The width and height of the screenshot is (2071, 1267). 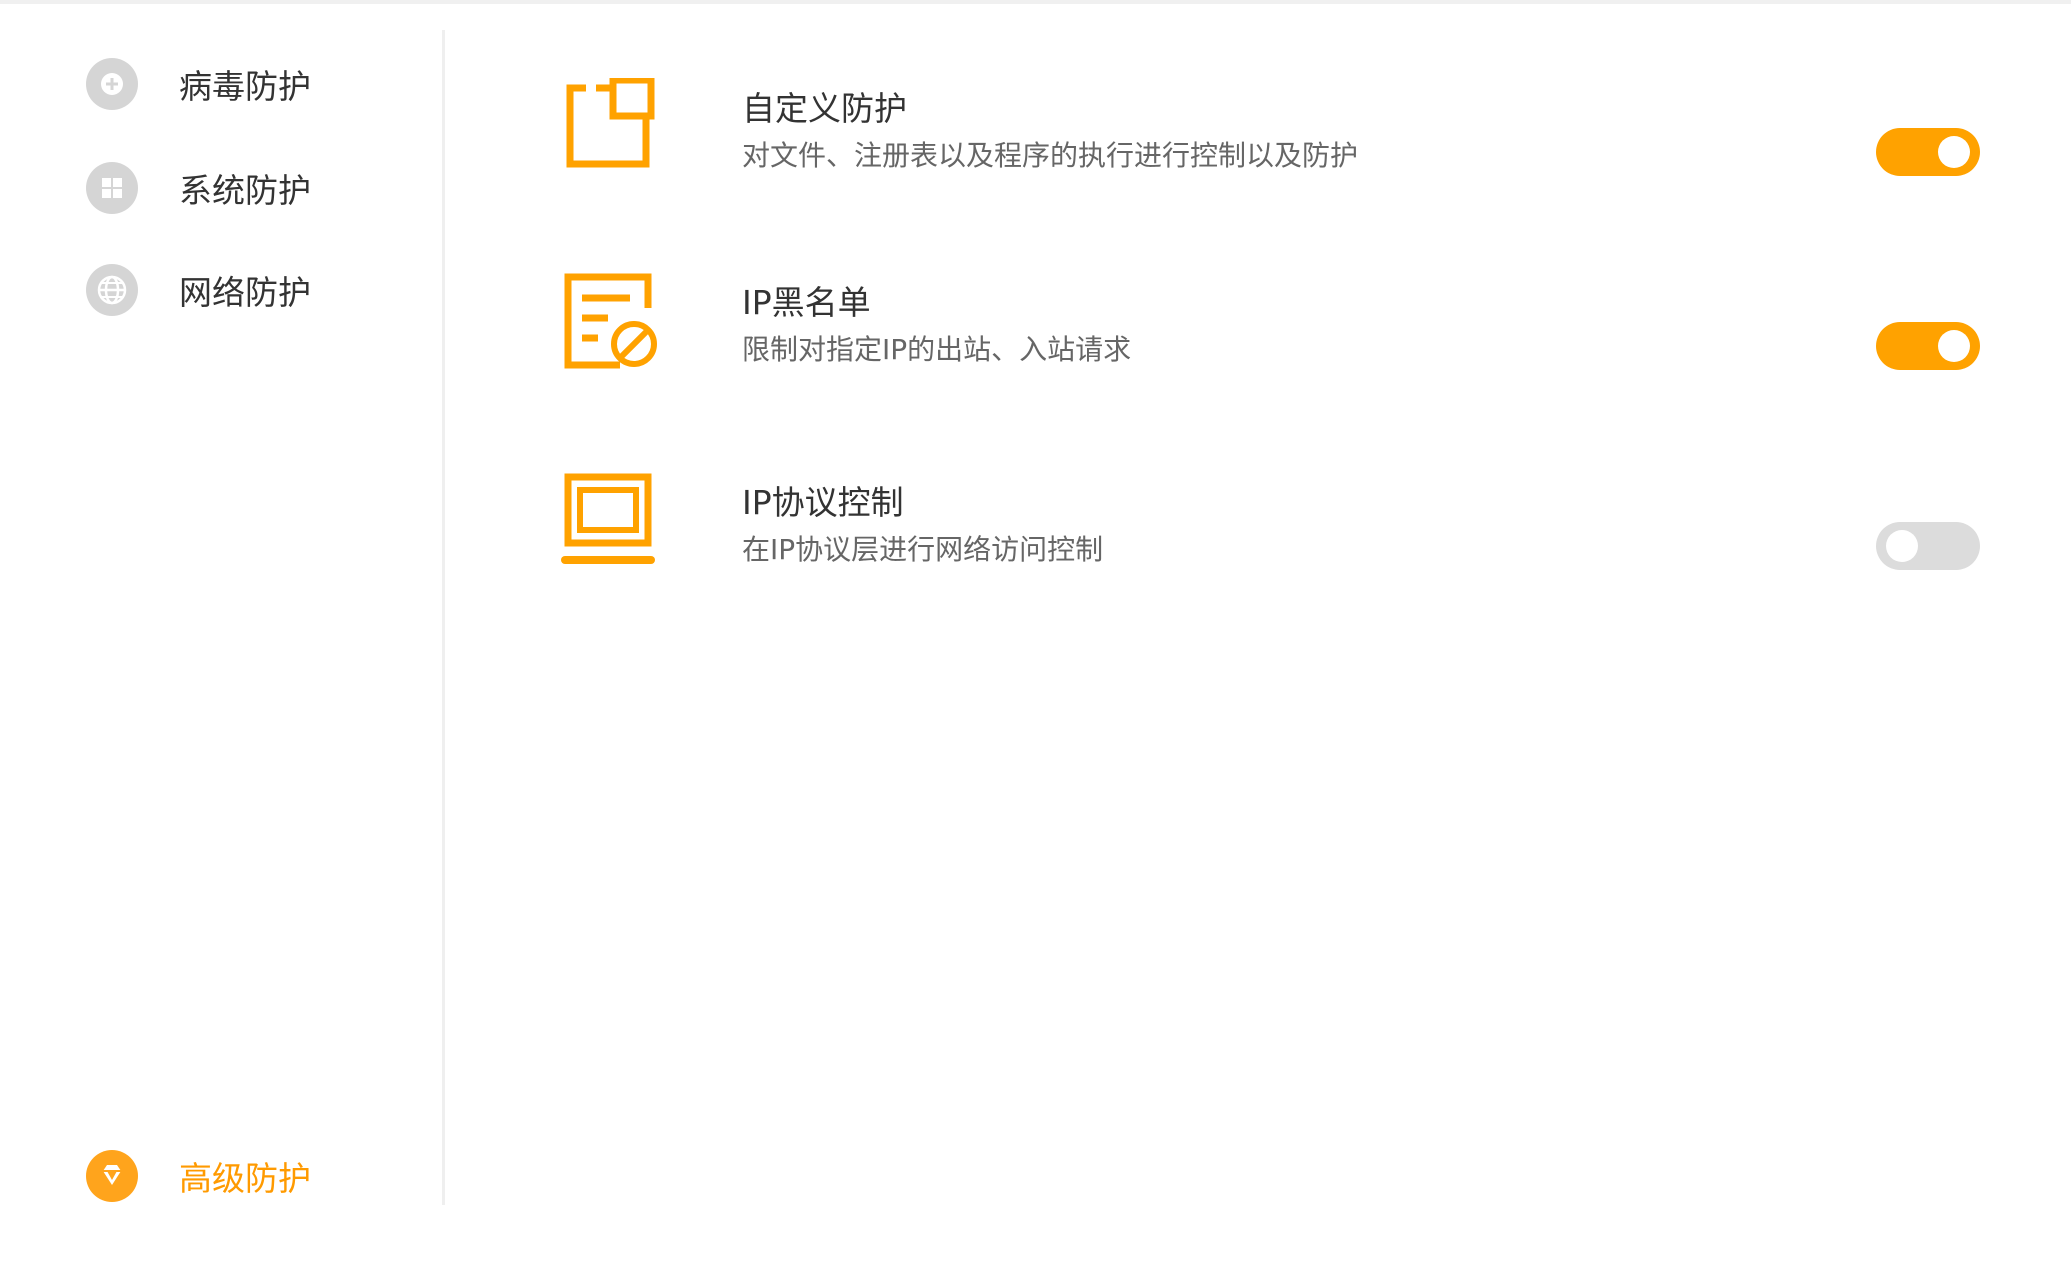 I want to click on globe-icon, so click(x=112, y=290).